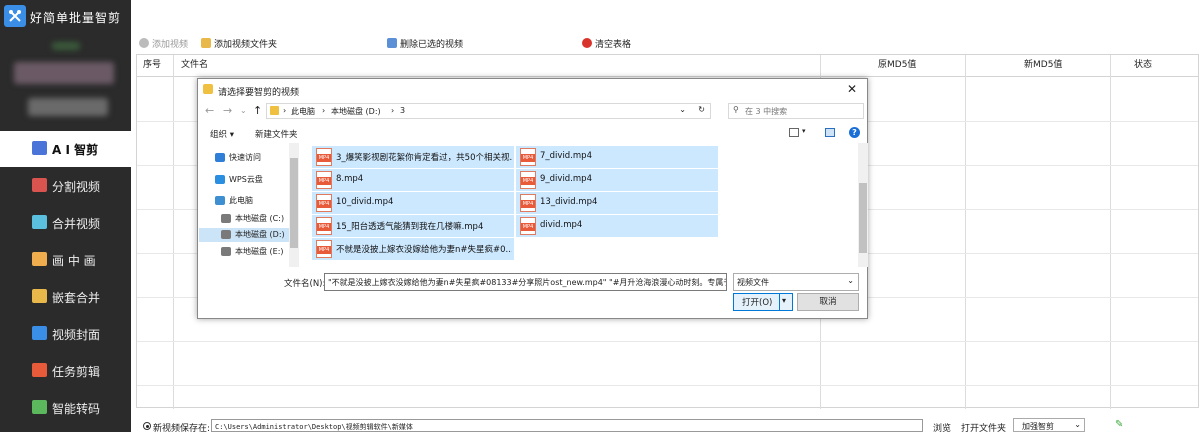 The height and width of the screenshot is (432, 1200). What do you see at coordinates (195, 65) in the screenshot?
I see `col-filename: 文件名` at bounding box center [195, 65].